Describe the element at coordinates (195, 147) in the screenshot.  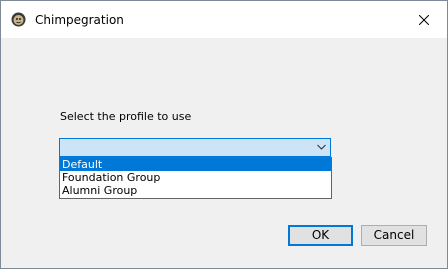
I see `profile-combobox` at that location.